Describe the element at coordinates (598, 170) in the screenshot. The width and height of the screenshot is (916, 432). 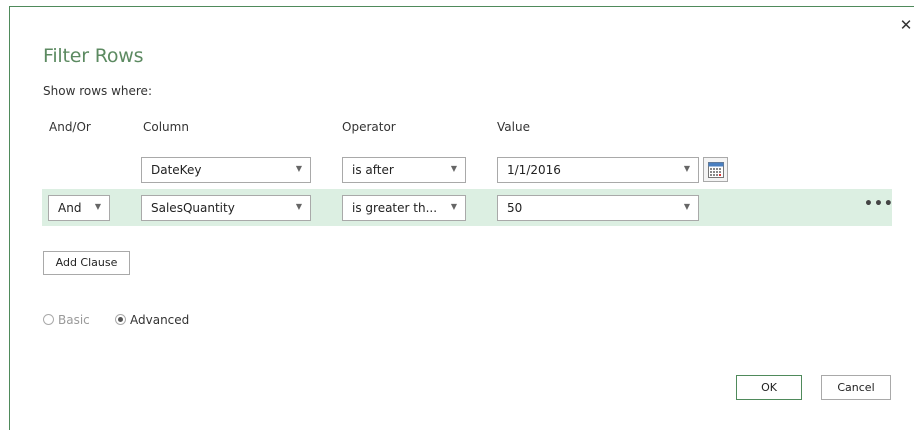
I see `clause-1-value-input: 1/1/2016 ▼` at that location.